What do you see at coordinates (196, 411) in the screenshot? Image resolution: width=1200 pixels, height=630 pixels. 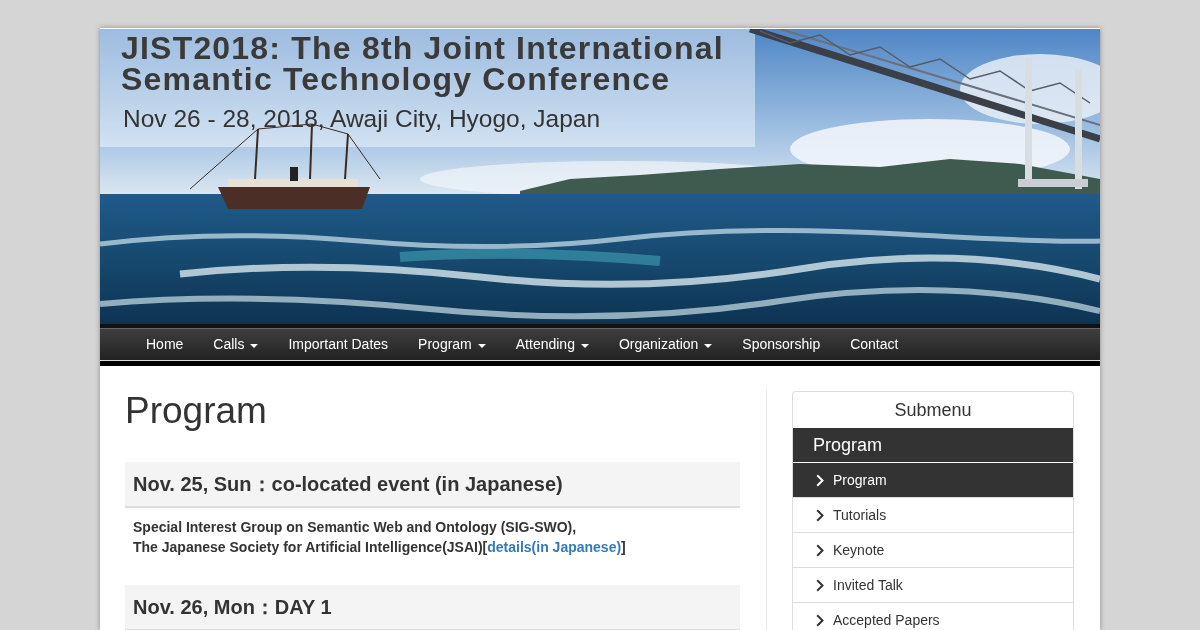 I see `page-title: Program` at bounding box center [196, 411].